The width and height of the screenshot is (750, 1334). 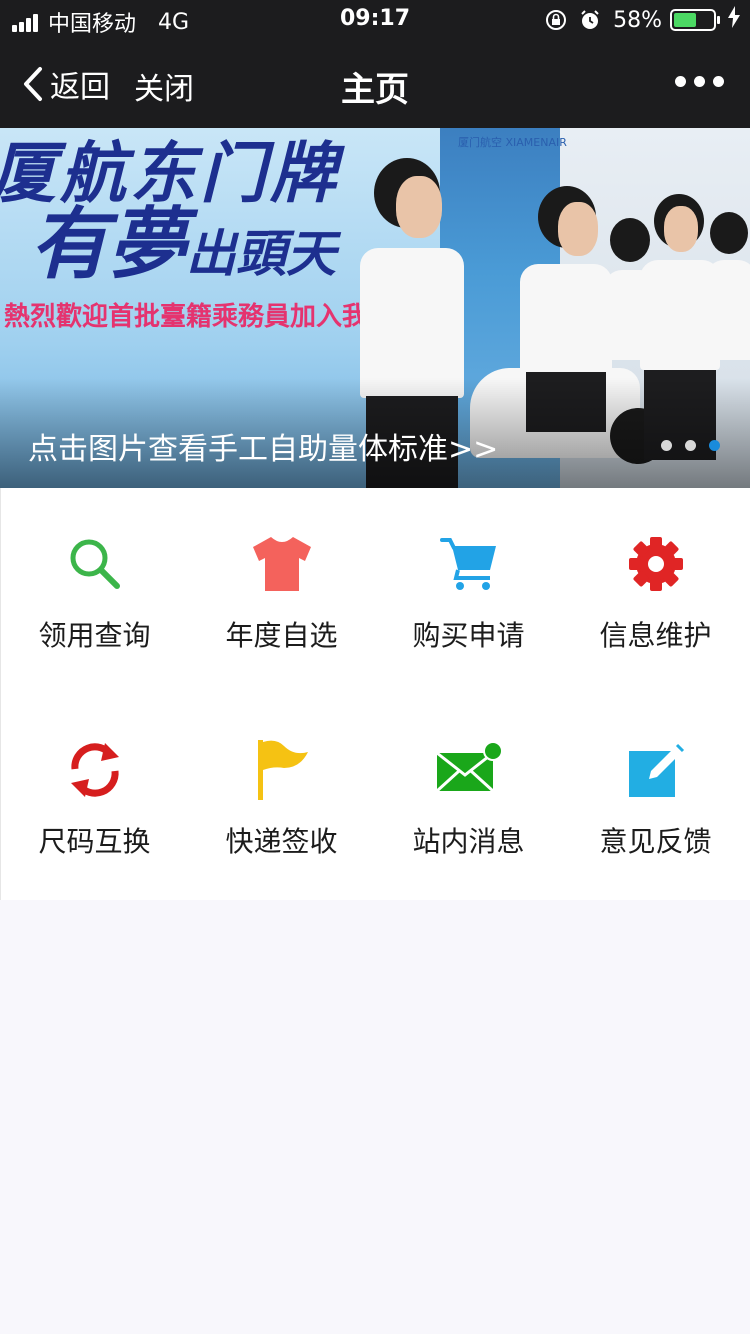 What do you see at coordinates (263, 446) in the screenshot?
I see `banner-caption: 点击图片查看手工自助量体标准>>` at bounding box center [263, 446].